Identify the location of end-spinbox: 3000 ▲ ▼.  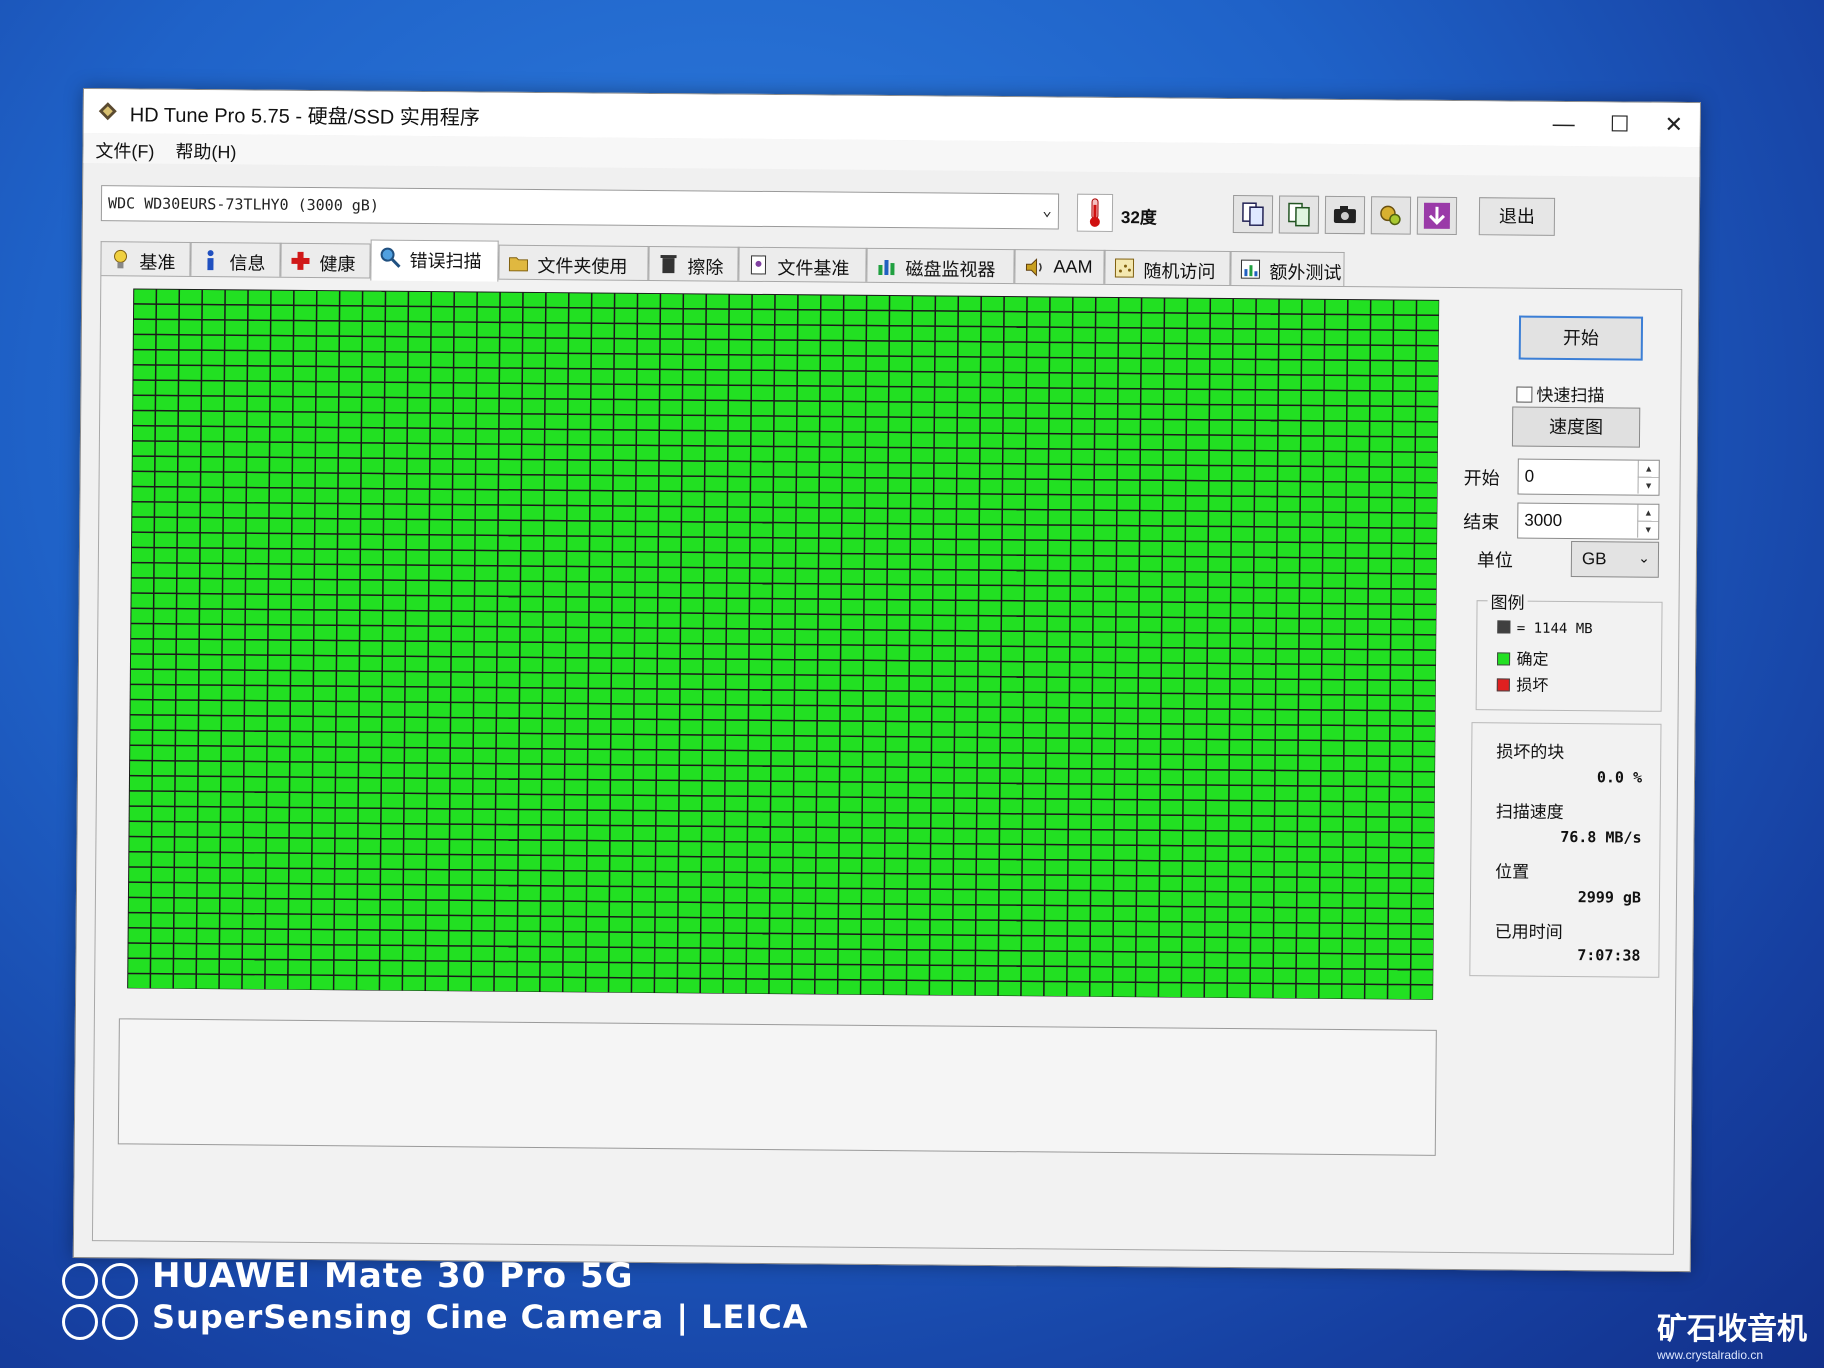
(1588, 521).